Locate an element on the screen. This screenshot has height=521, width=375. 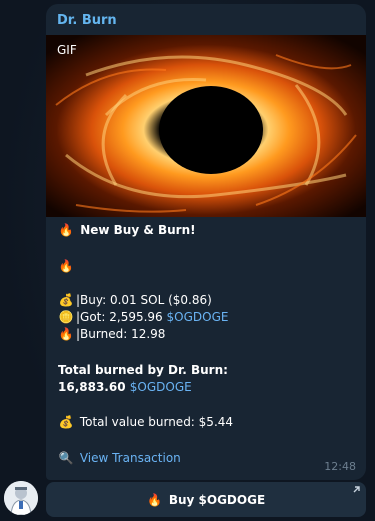
burned-line: 🔥 |Burned: 12.98 is located at coordinates (112, 334).